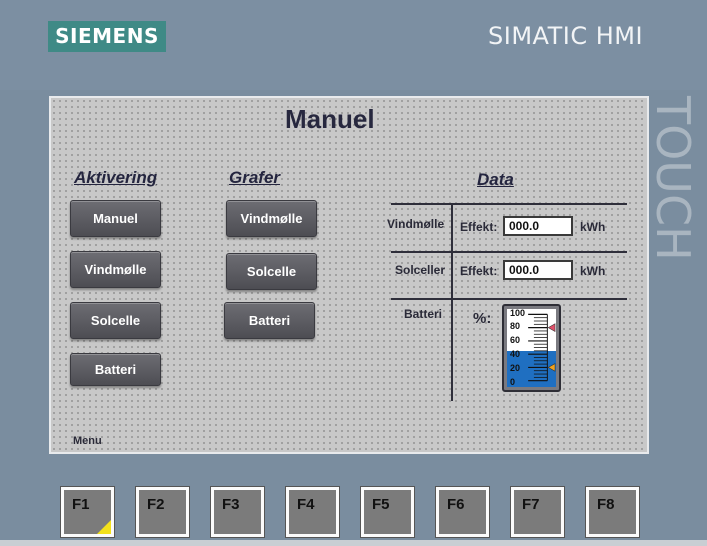  What do you see at coordinates (416, 224) in the screenshot?
I see `vindmolle-row-label: Vindmølle` at bounding box center [416, 224].